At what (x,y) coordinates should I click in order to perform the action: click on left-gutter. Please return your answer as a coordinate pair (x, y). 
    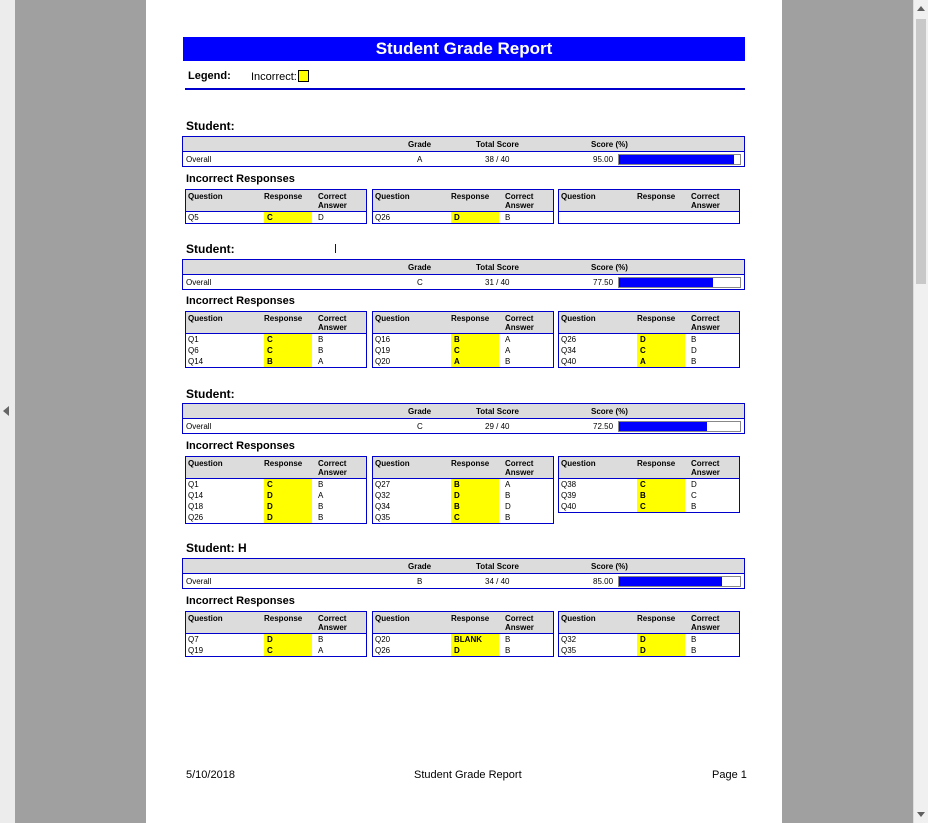
    Looking at the image, I should click on (7, 411).